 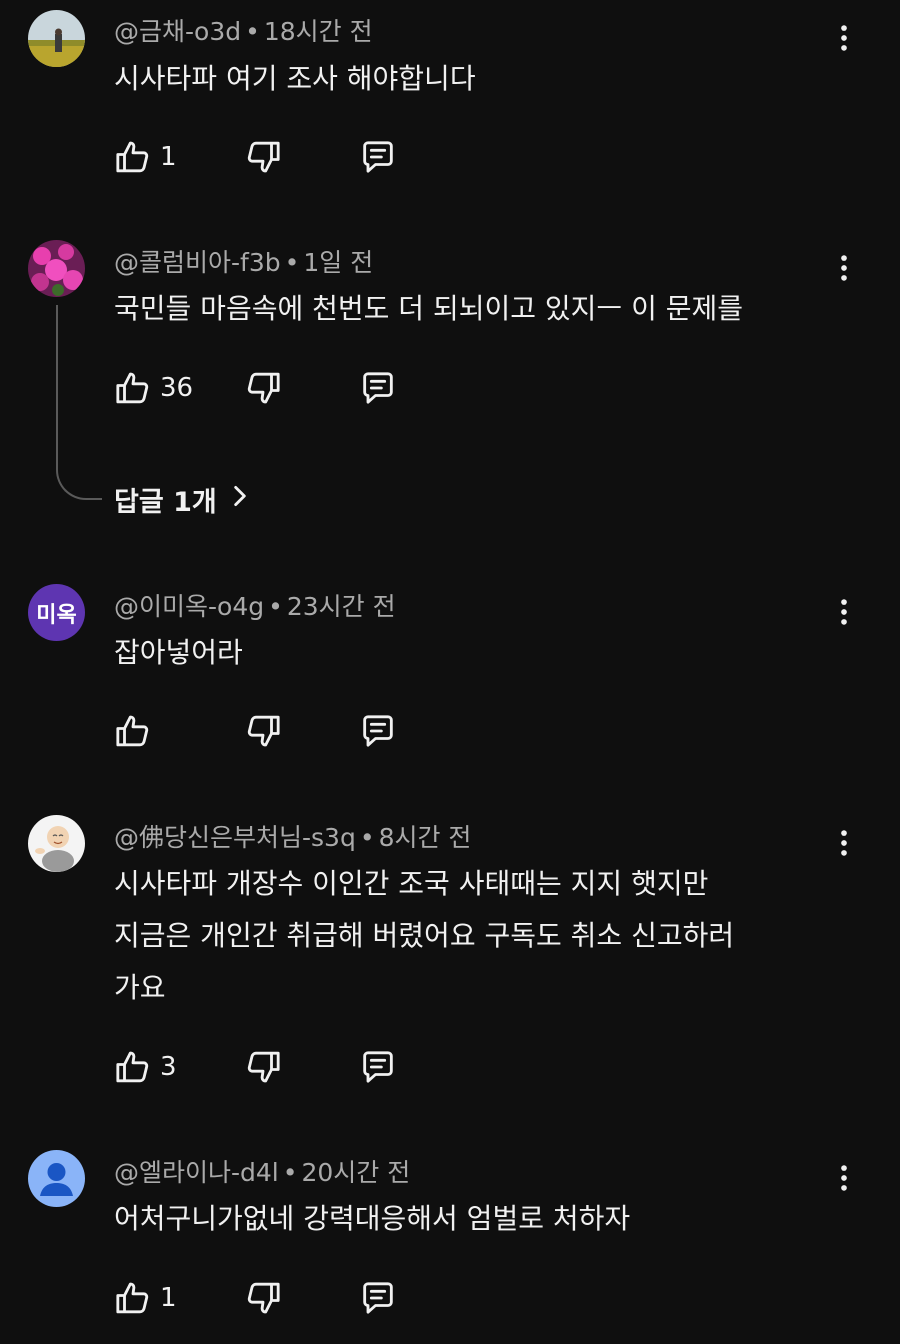 I want to click on comment-line: 지금은 개인간 취급해 버렸어요 구독도 취소 신고하러, so click(x=424, y=935).